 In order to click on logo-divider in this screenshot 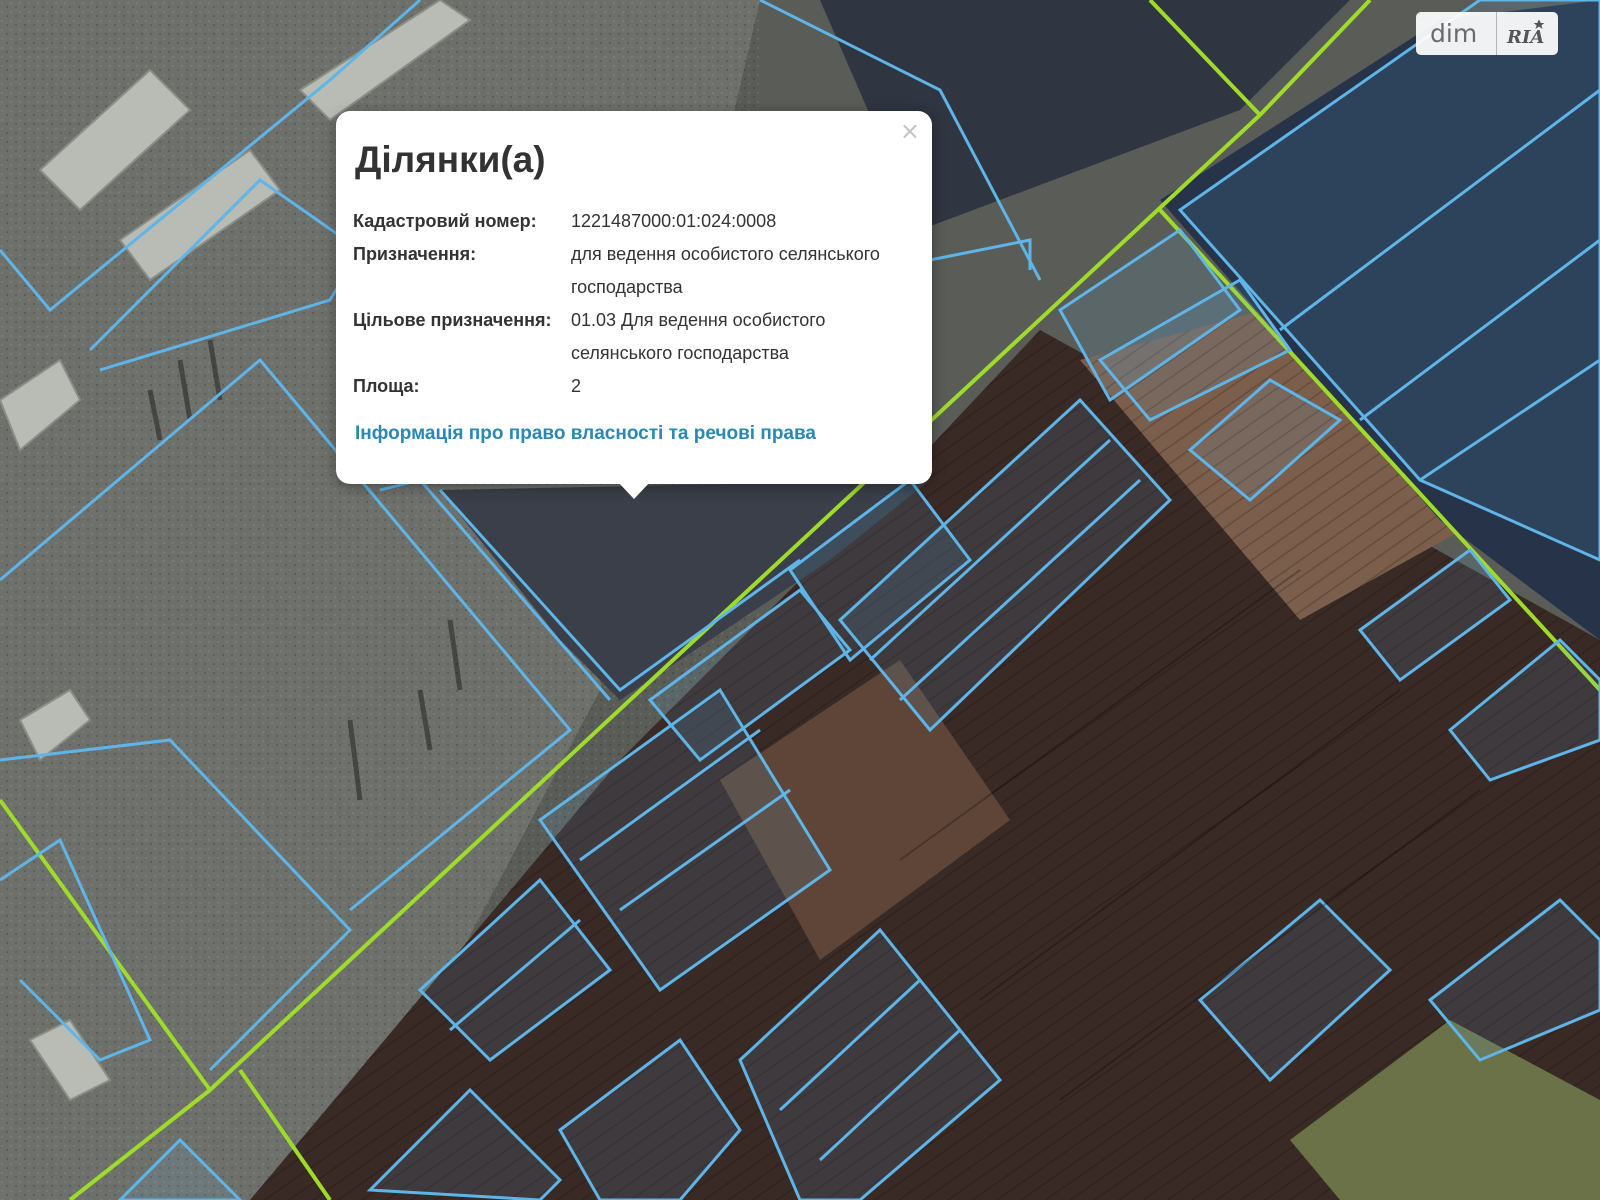, I will do `click(1496, 33)`.